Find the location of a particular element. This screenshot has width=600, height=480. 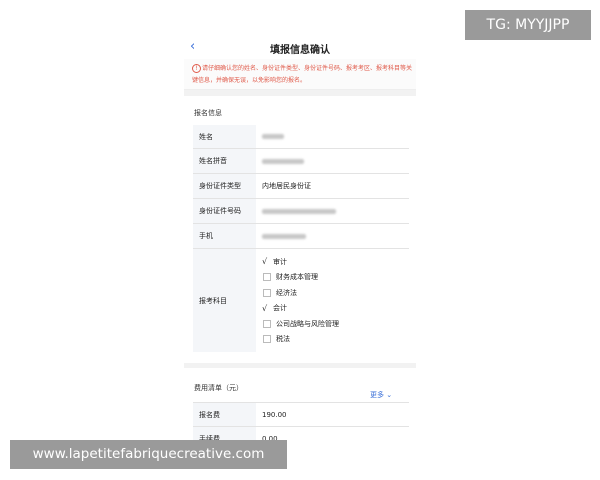

subjects-list: √ 审计 财务成本管理 经济法 √ 会计 公司战略与风险管理 税法 is located at coordinates (332, 300).